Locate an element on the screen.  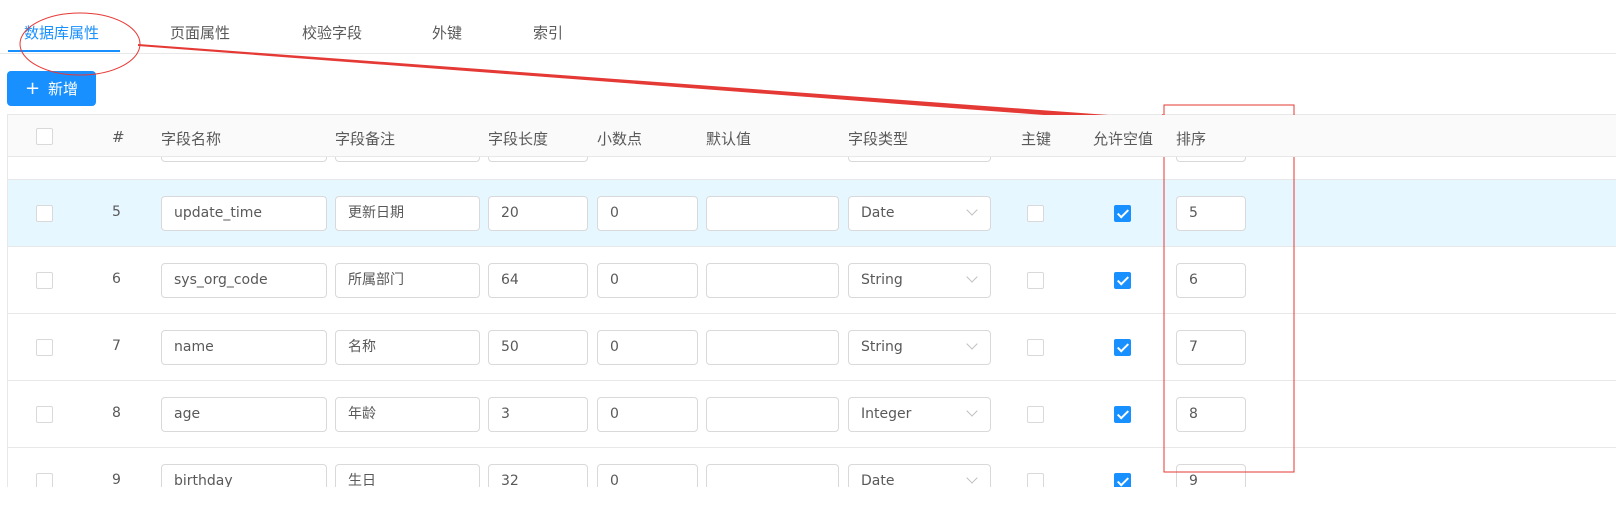
field-comment-input: 所属部门 is located at coordinates (407, 280).